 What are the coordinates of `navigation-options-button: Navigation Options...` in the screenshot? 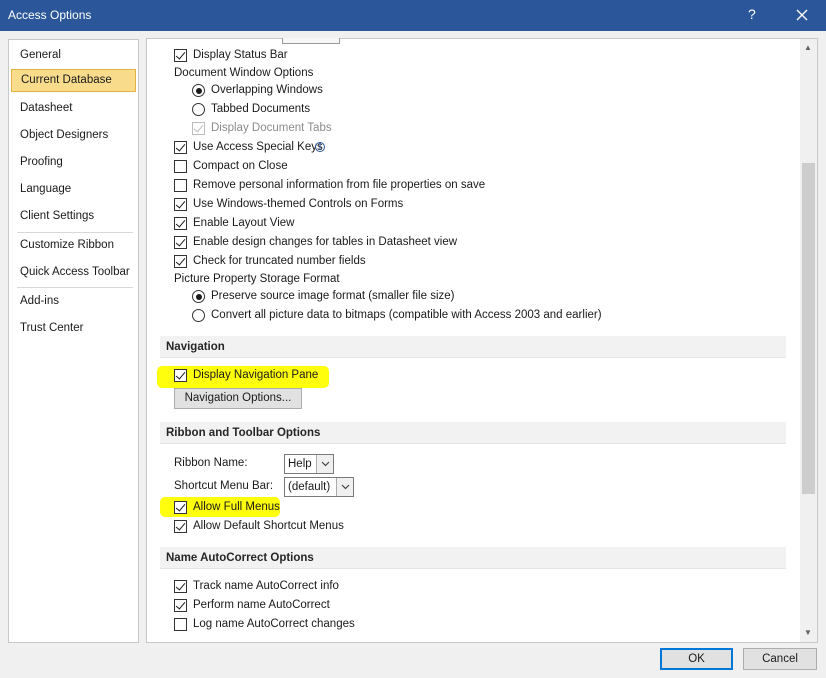 It's located at (238, 398).